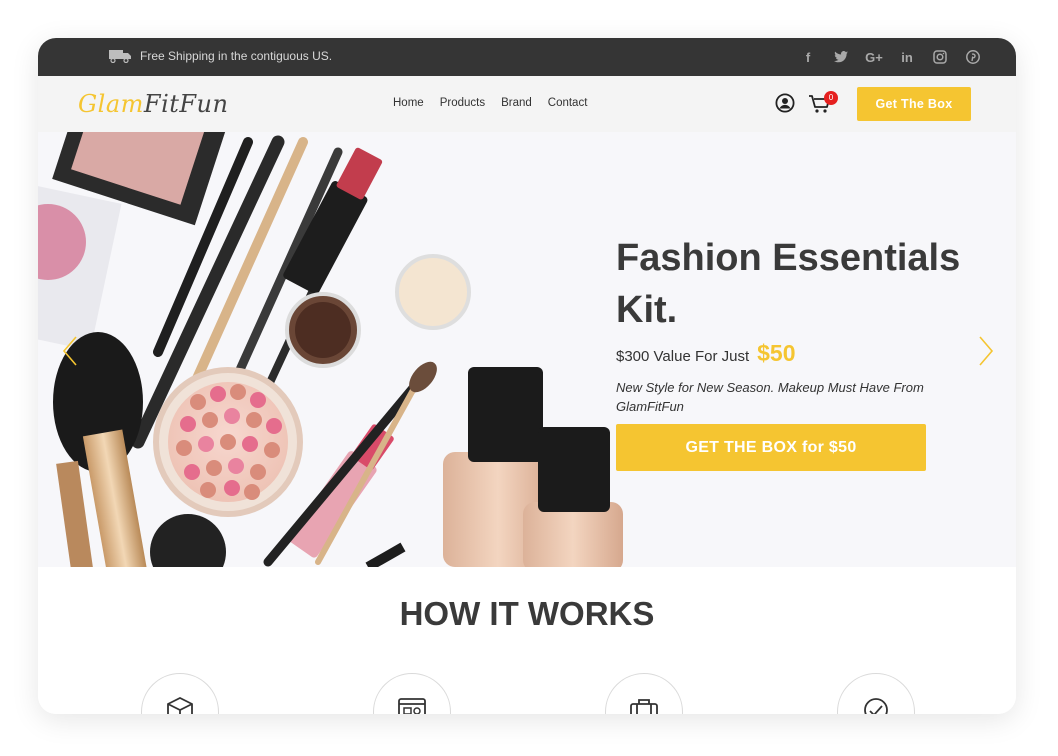 The image size is (1058, 756). Describe the element at coordinates (180, 705) in the screenshot. I see `box-icon` at that location.